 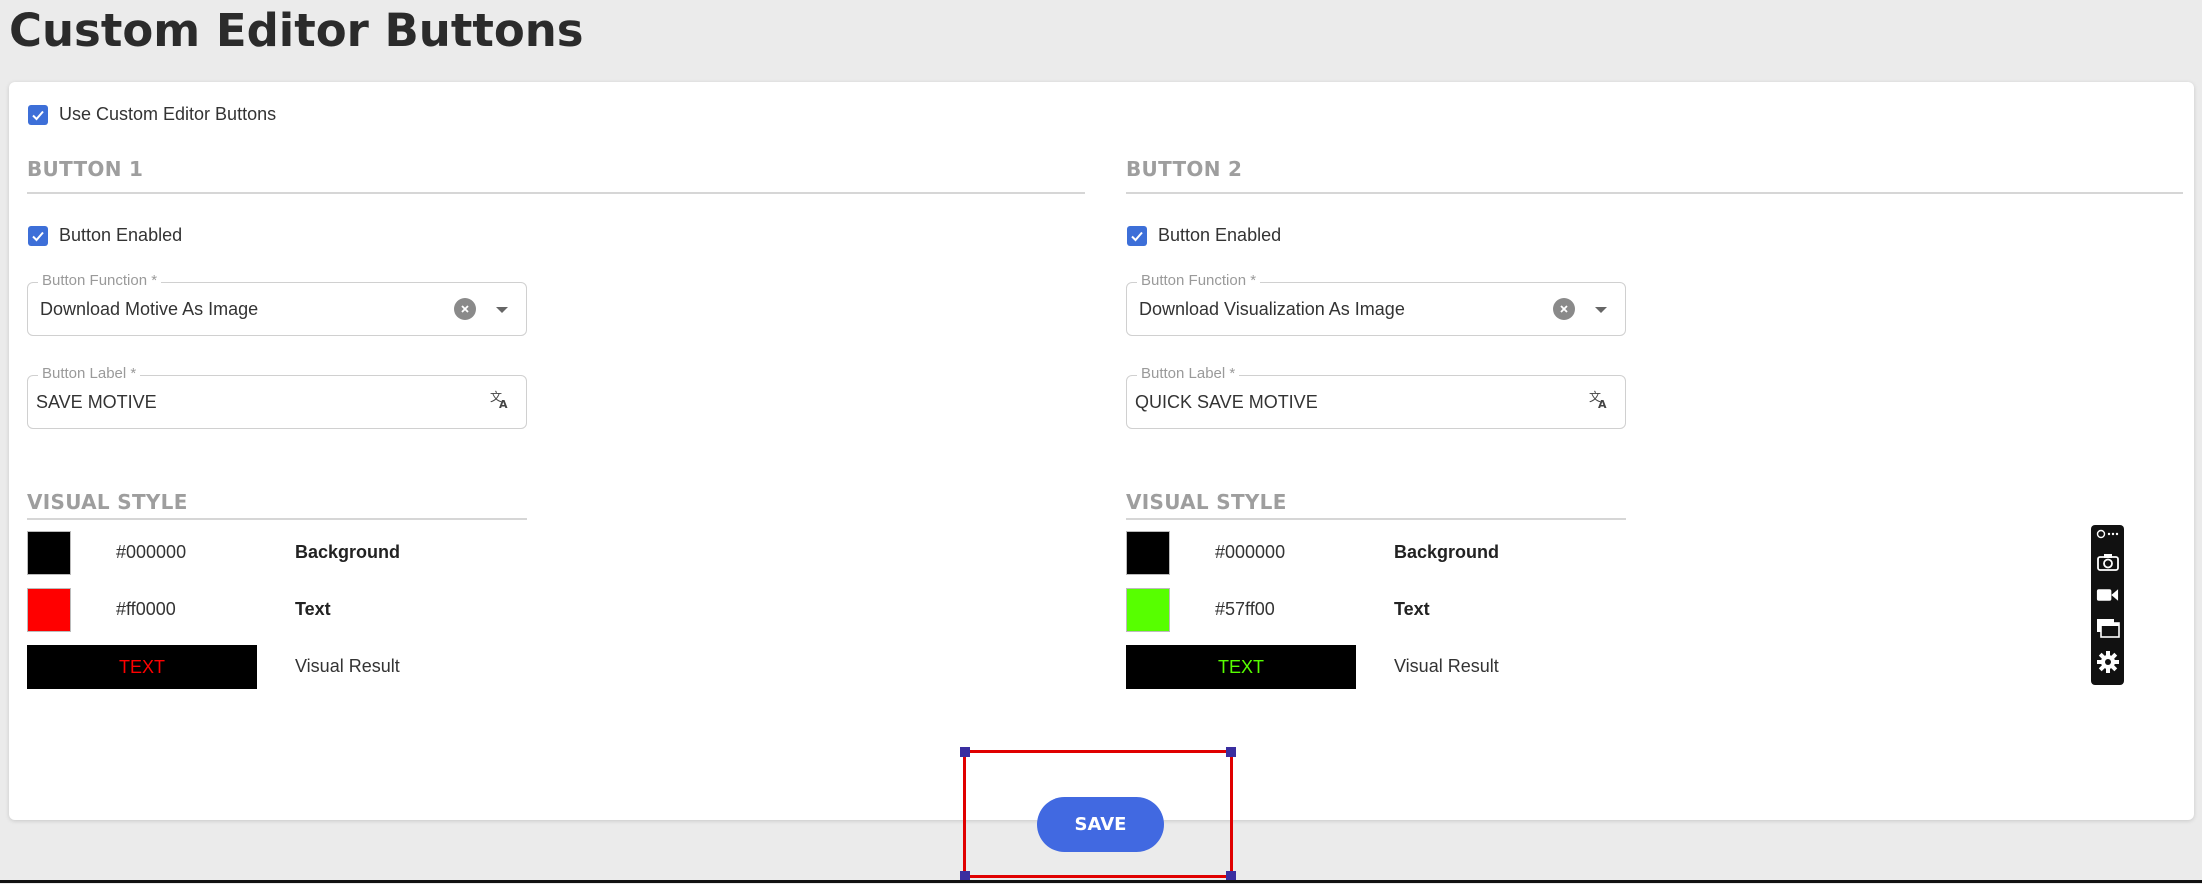 What do you see at coordinates (2107, 627) in the screenshot?
I see `windows-icon` at bounding box center [2107, 627].